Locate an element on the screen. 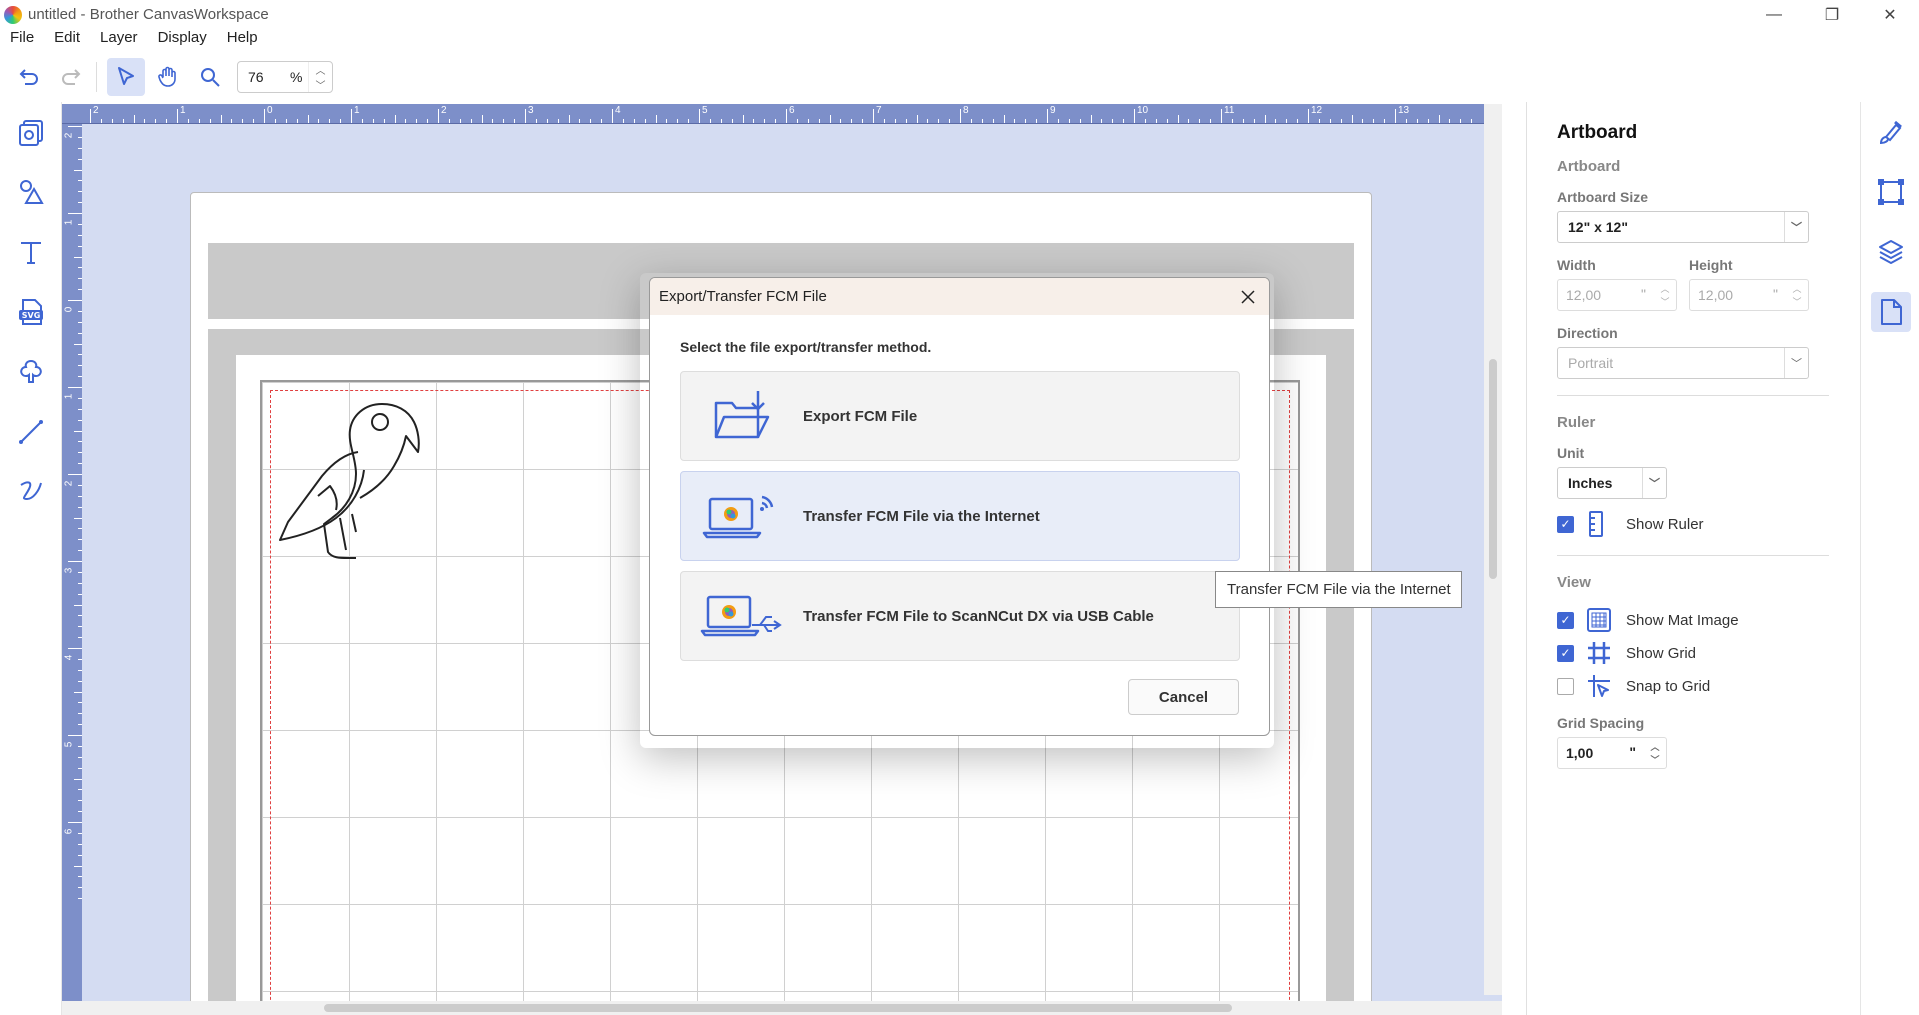 This screenshot has width=1919, height=1015. dialog-close-button is located at coordinates (1248, 297).